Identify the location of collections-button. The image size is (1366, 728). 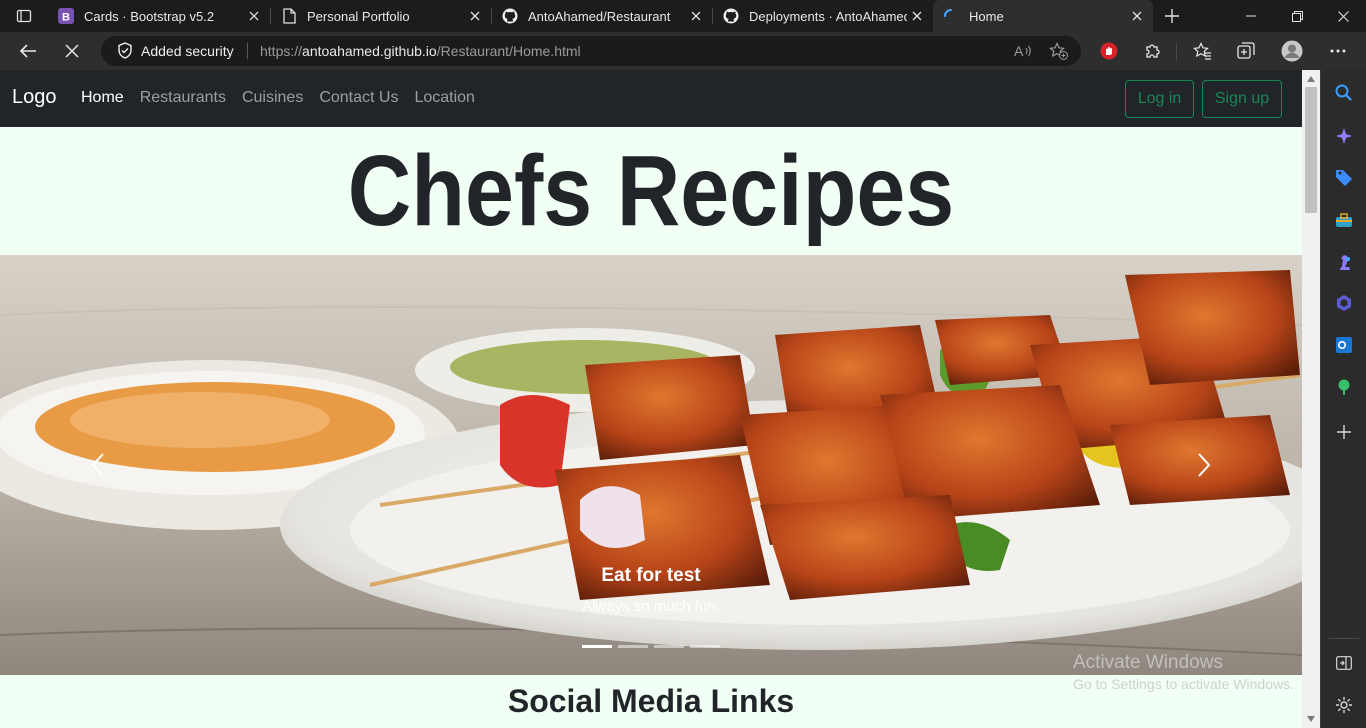
(1246, 51).